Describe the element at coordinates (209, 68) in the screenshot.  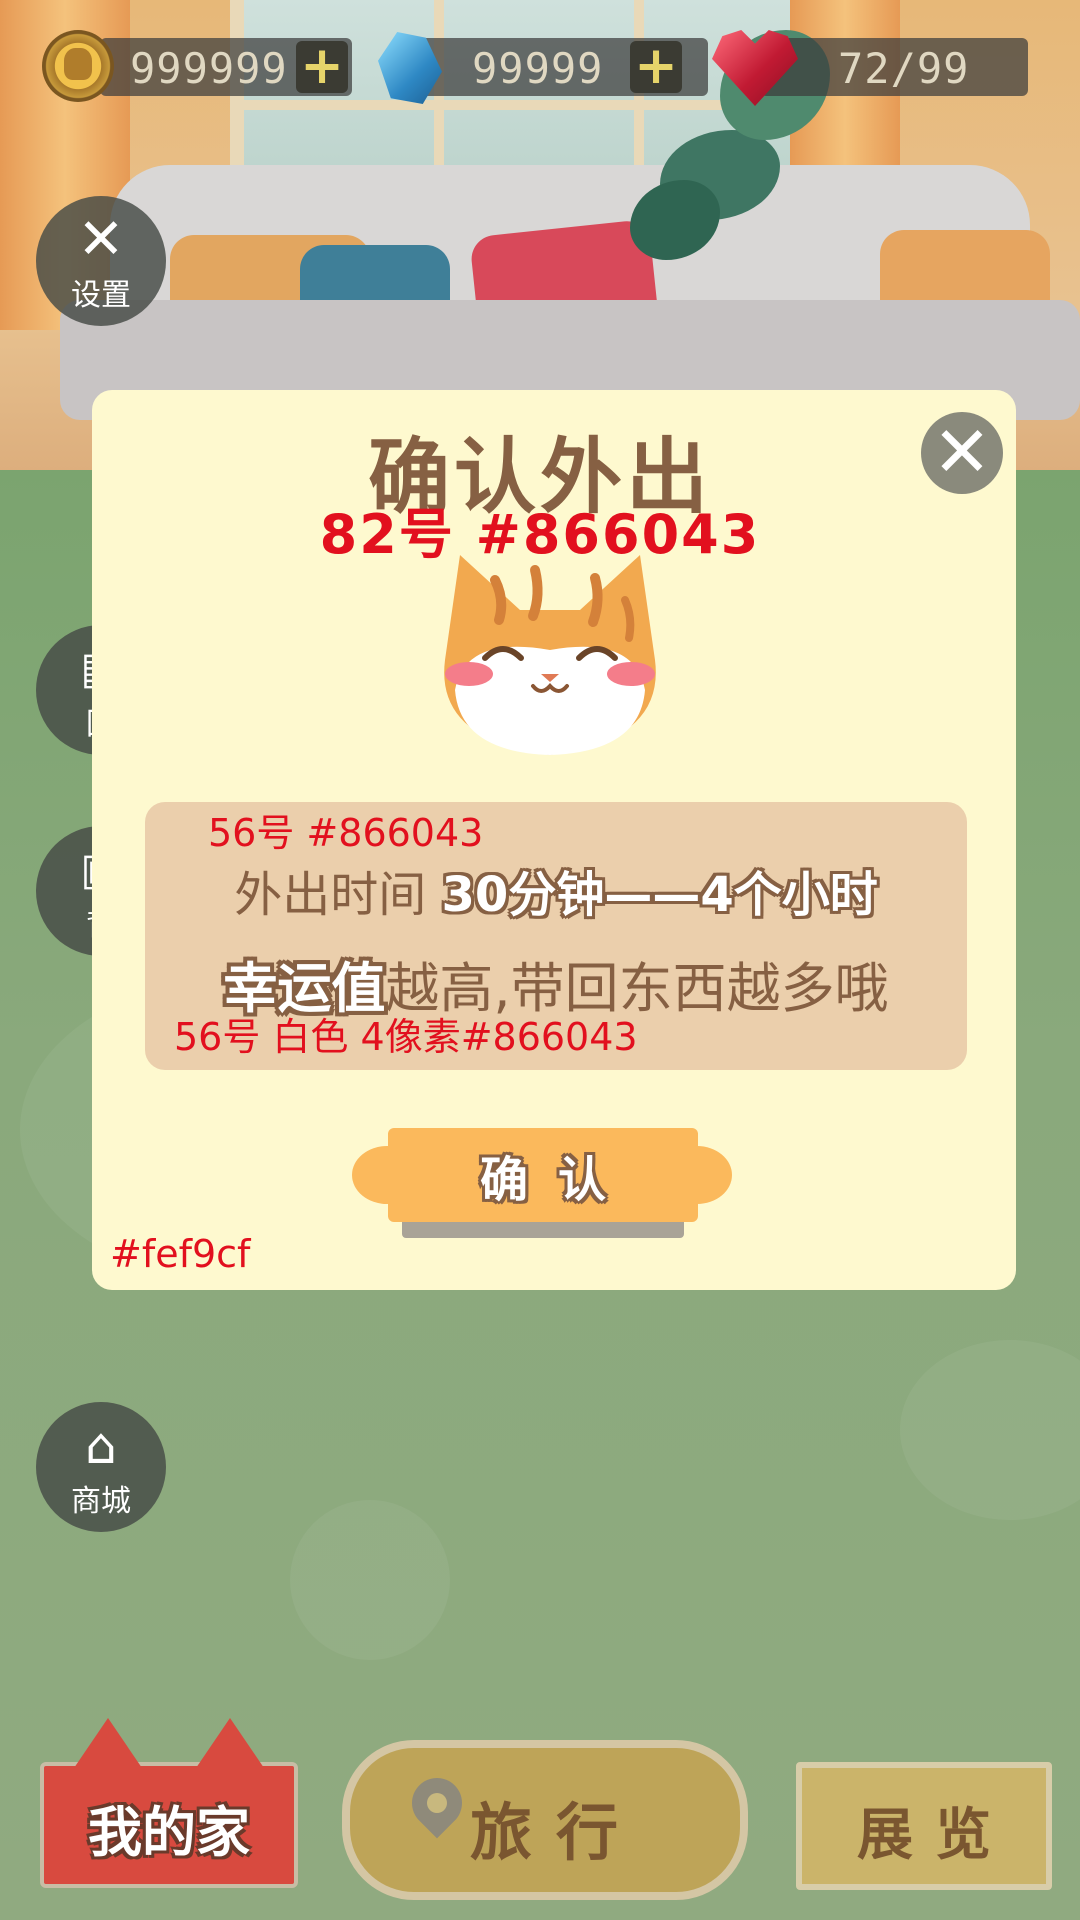
I see `coin-value: 999999` at that location.